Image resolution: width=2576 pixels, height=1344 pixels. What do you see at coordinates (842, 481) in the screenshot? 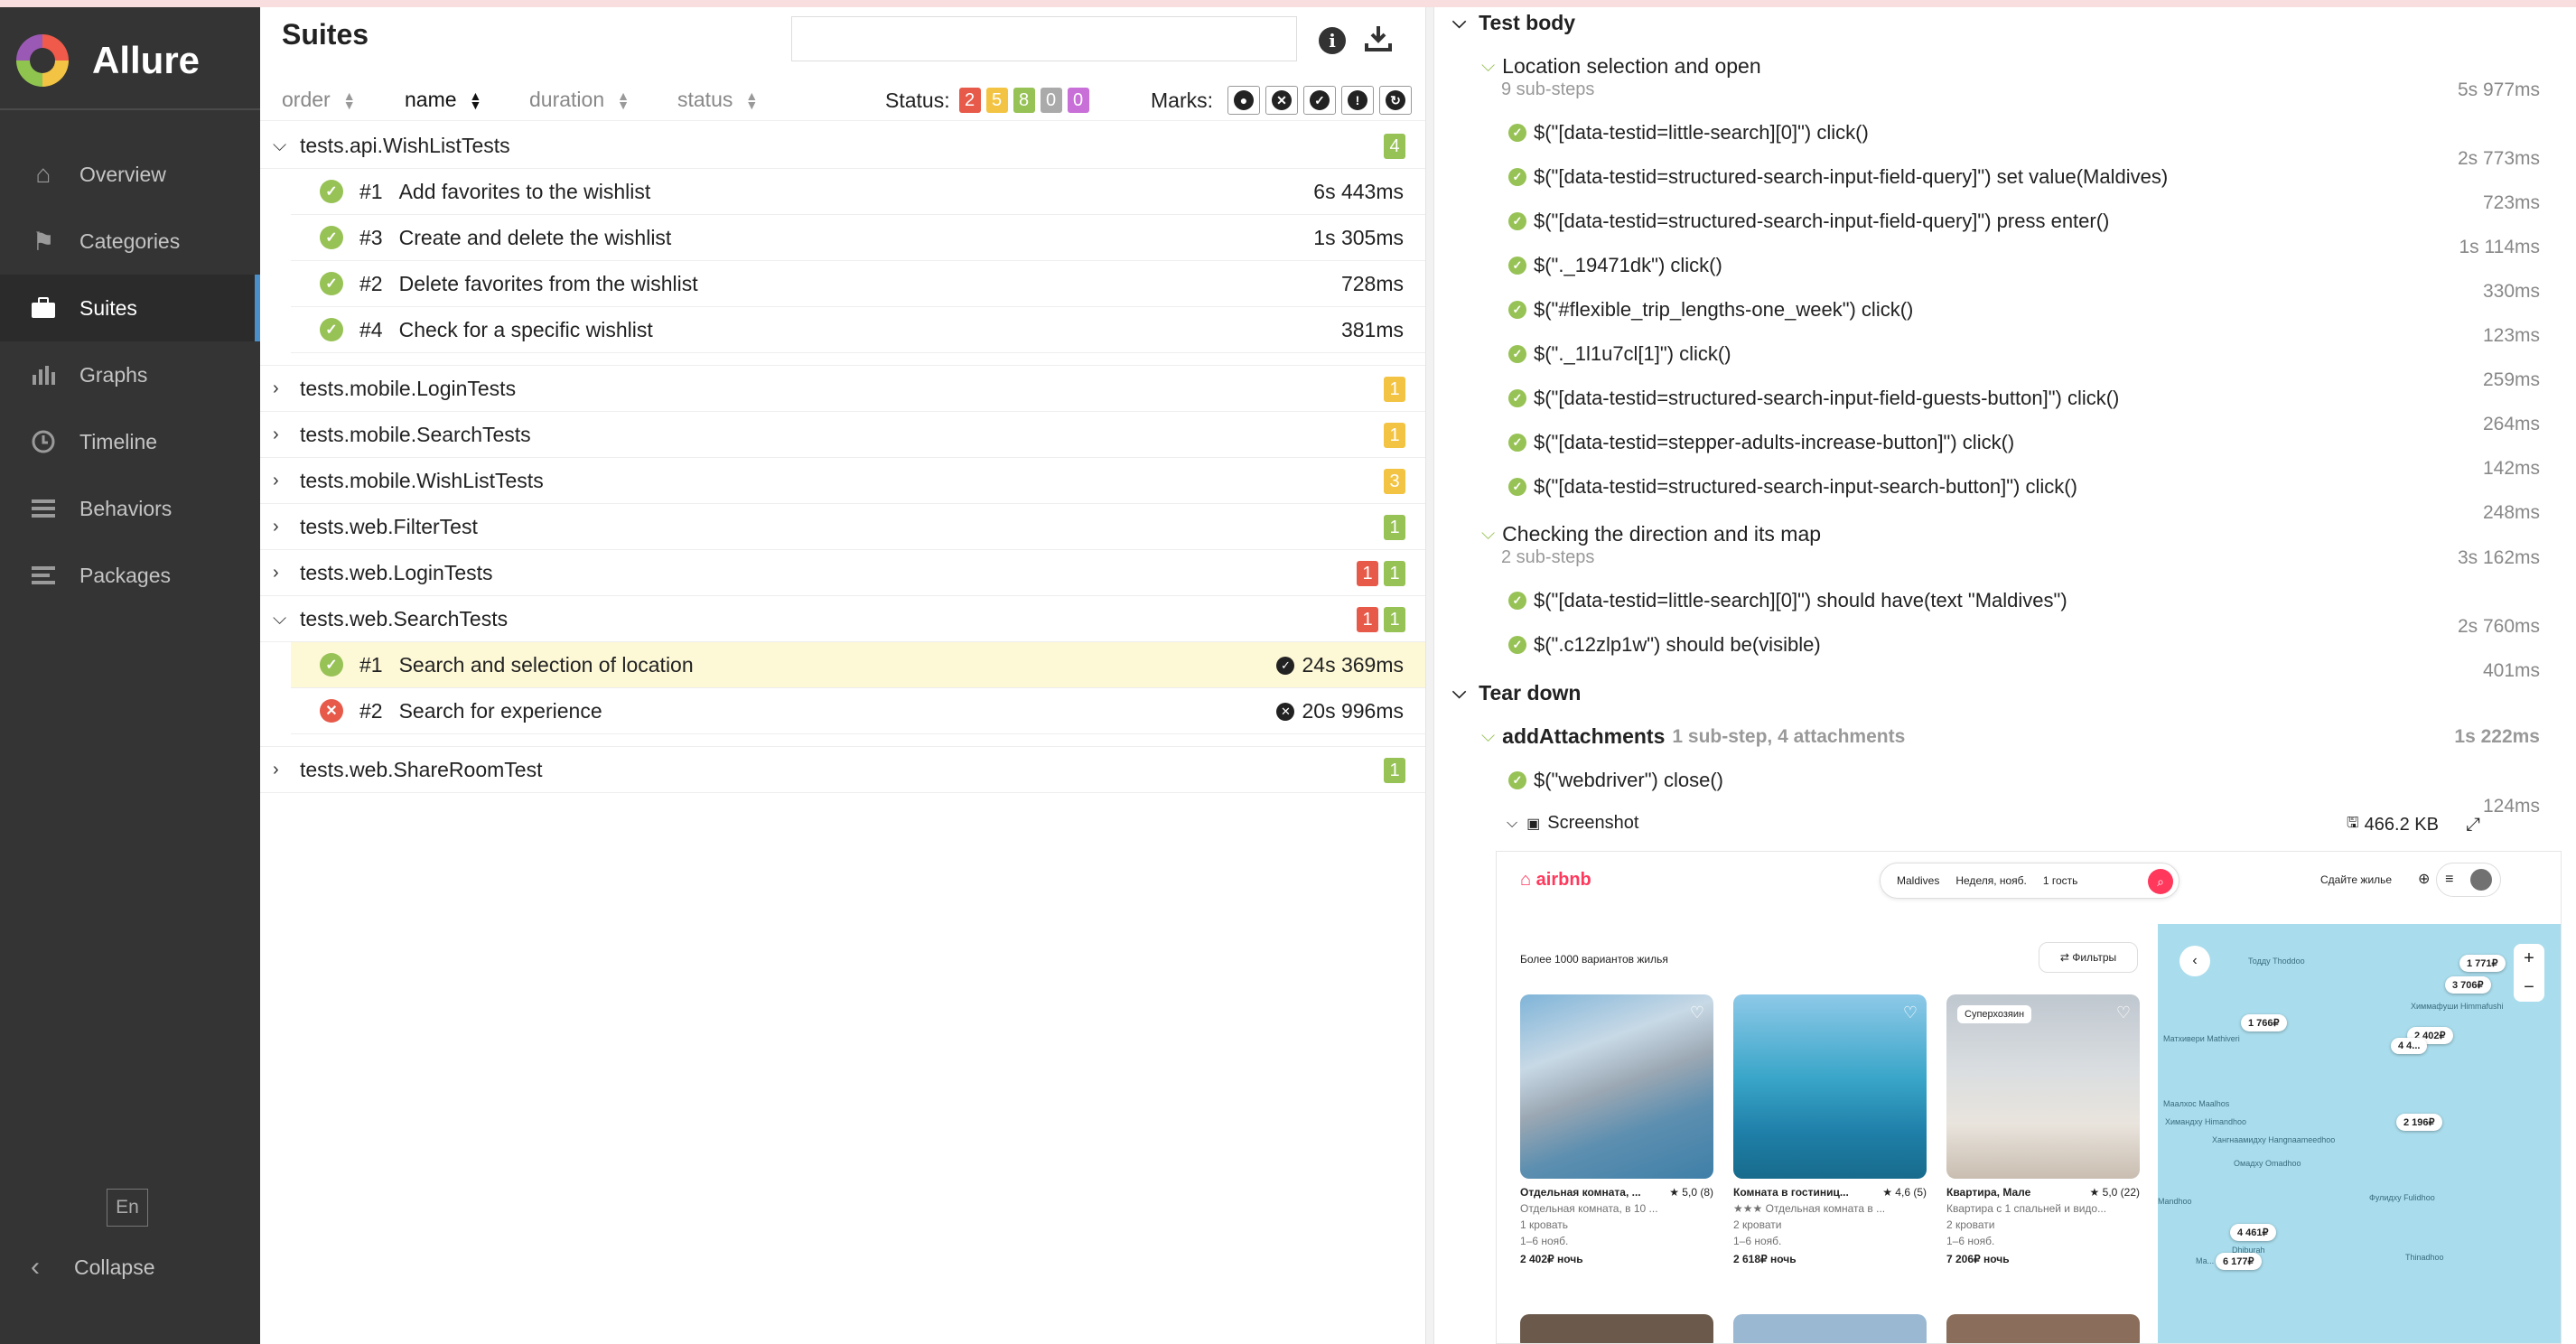
I see `suite-group: › tests.mobile.WishListTests 3` at bounding box center [842, 481].